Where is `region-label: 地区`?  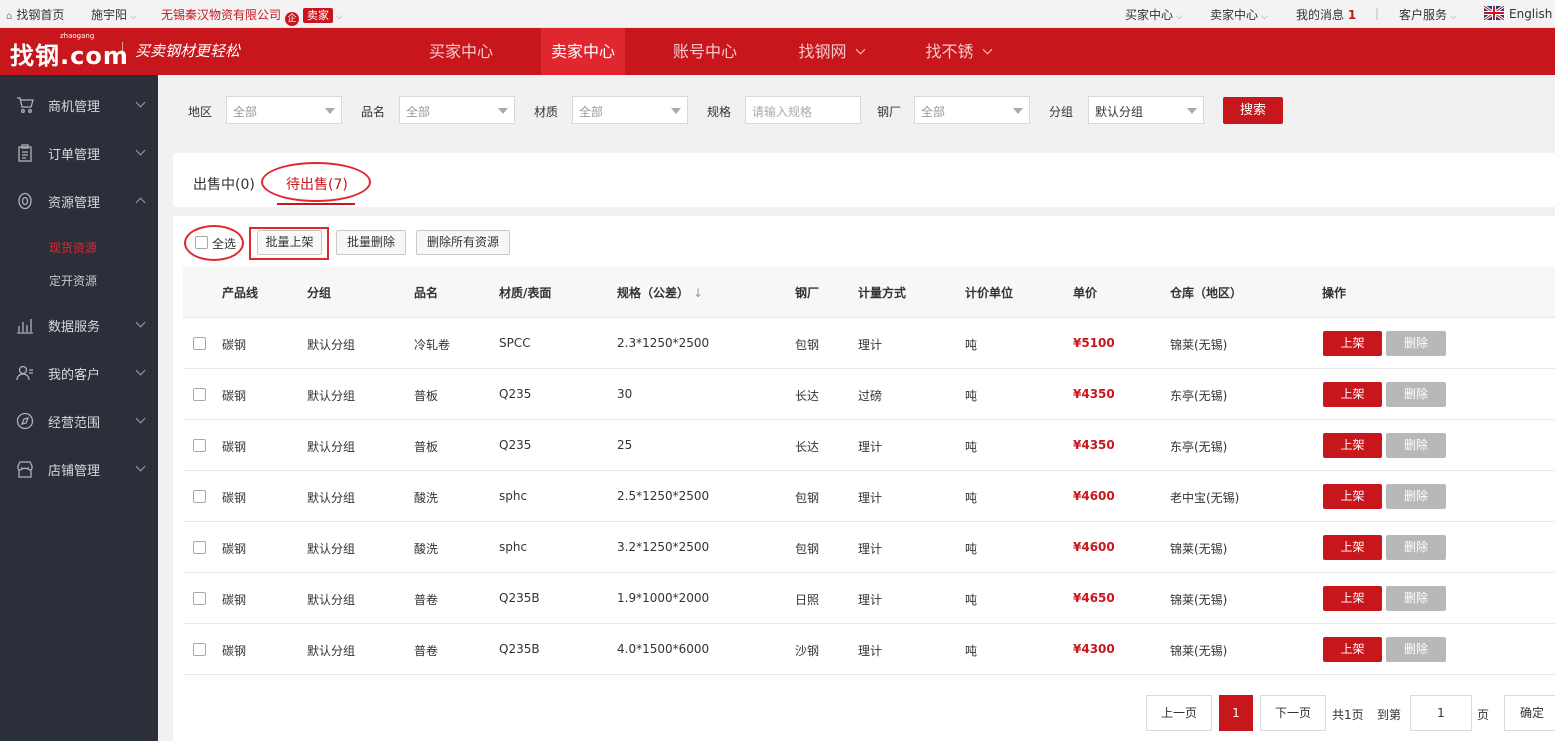
region-label: 地区 is located at coordinates (200, 112).